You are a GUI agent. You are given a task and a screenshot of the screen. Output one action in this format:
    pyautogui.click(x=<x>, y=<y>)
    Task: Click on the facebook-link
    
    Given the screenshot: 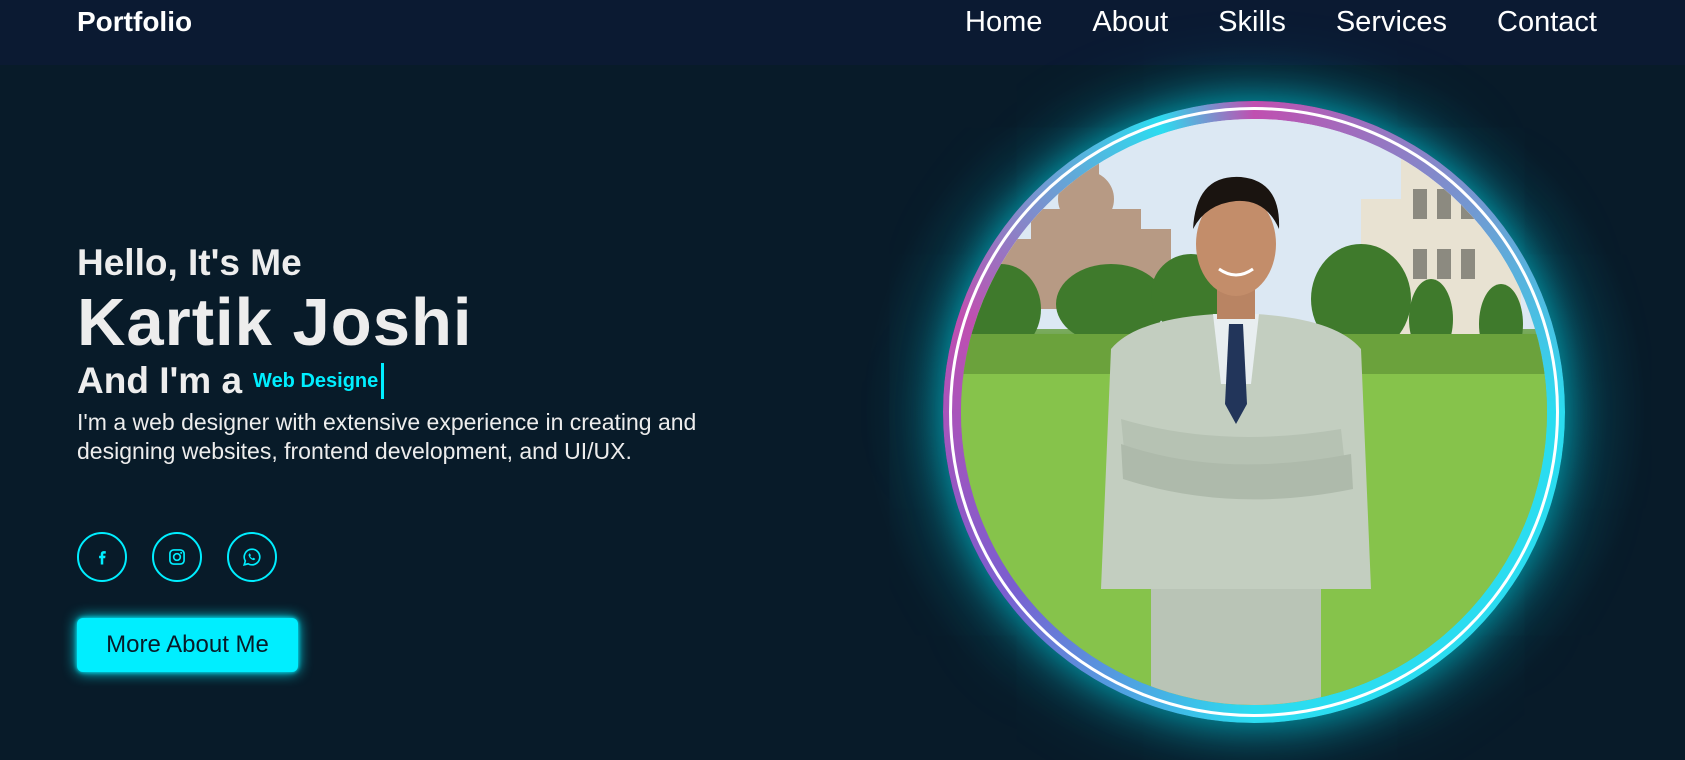 What is the action you would take?
    pyautogui.click(x=102, y=557)
    